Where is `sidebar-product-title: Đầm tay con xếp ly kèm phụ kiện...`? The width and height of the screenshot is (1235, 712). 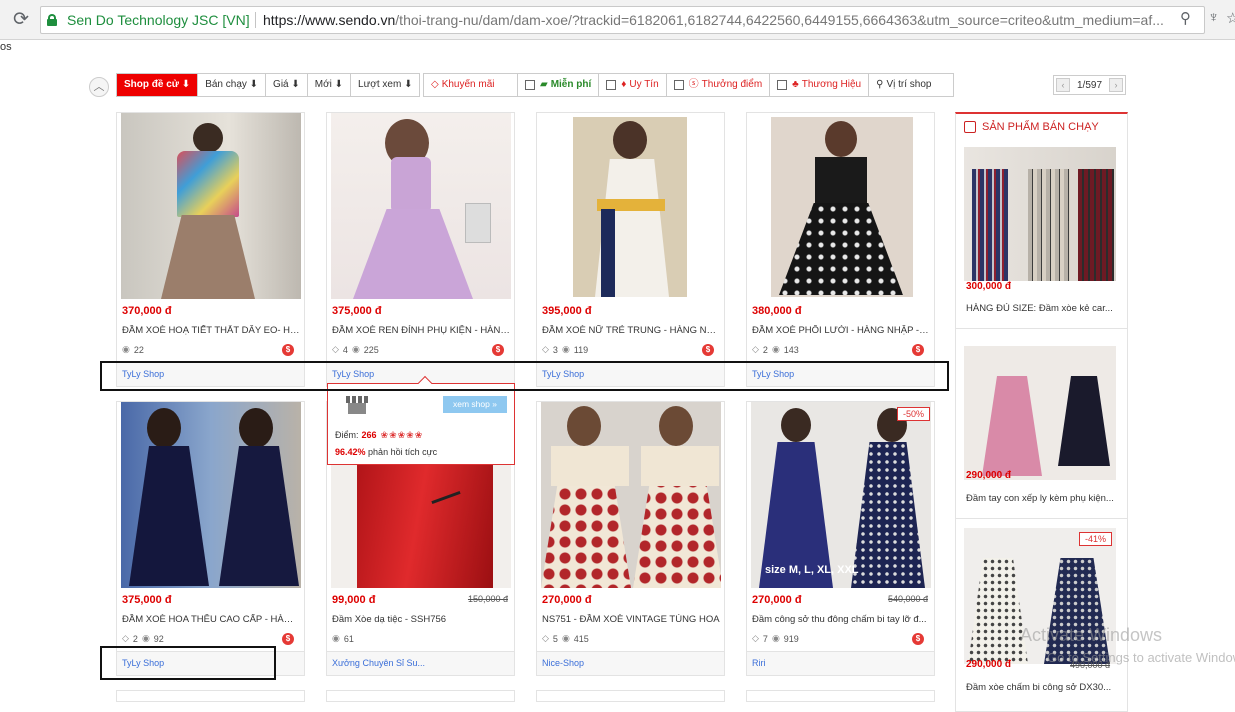
sidebar-product-title: Đầm tay con xếp ly kèm phụ kiện... is located at coordinates (1041, 498).